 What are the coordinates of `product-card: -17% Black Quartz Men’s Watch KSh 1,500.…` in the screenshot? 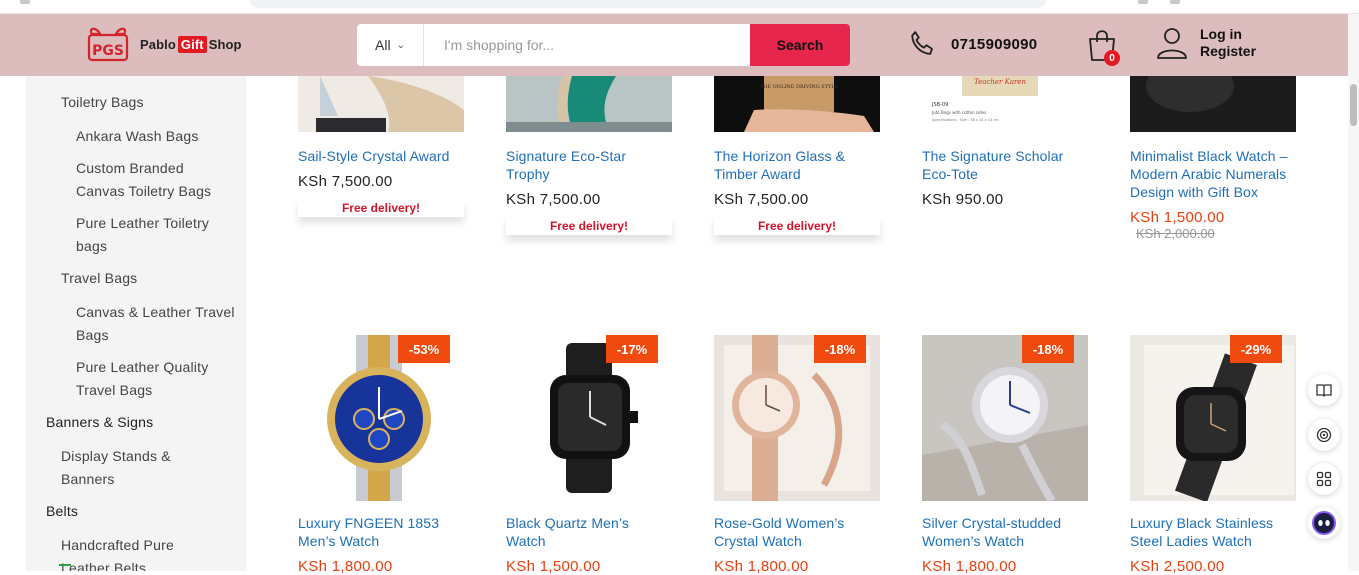 It's located at (589, 455).